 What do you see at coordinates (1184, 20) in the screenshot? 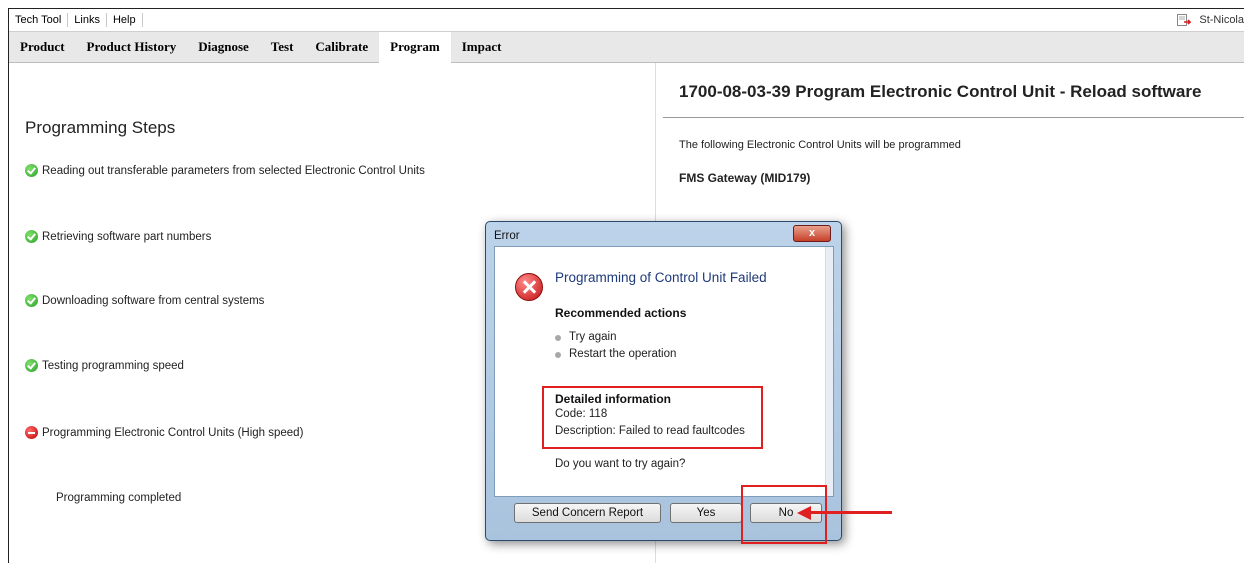
I see `logout-icon` at bounding box center [1184, 20].